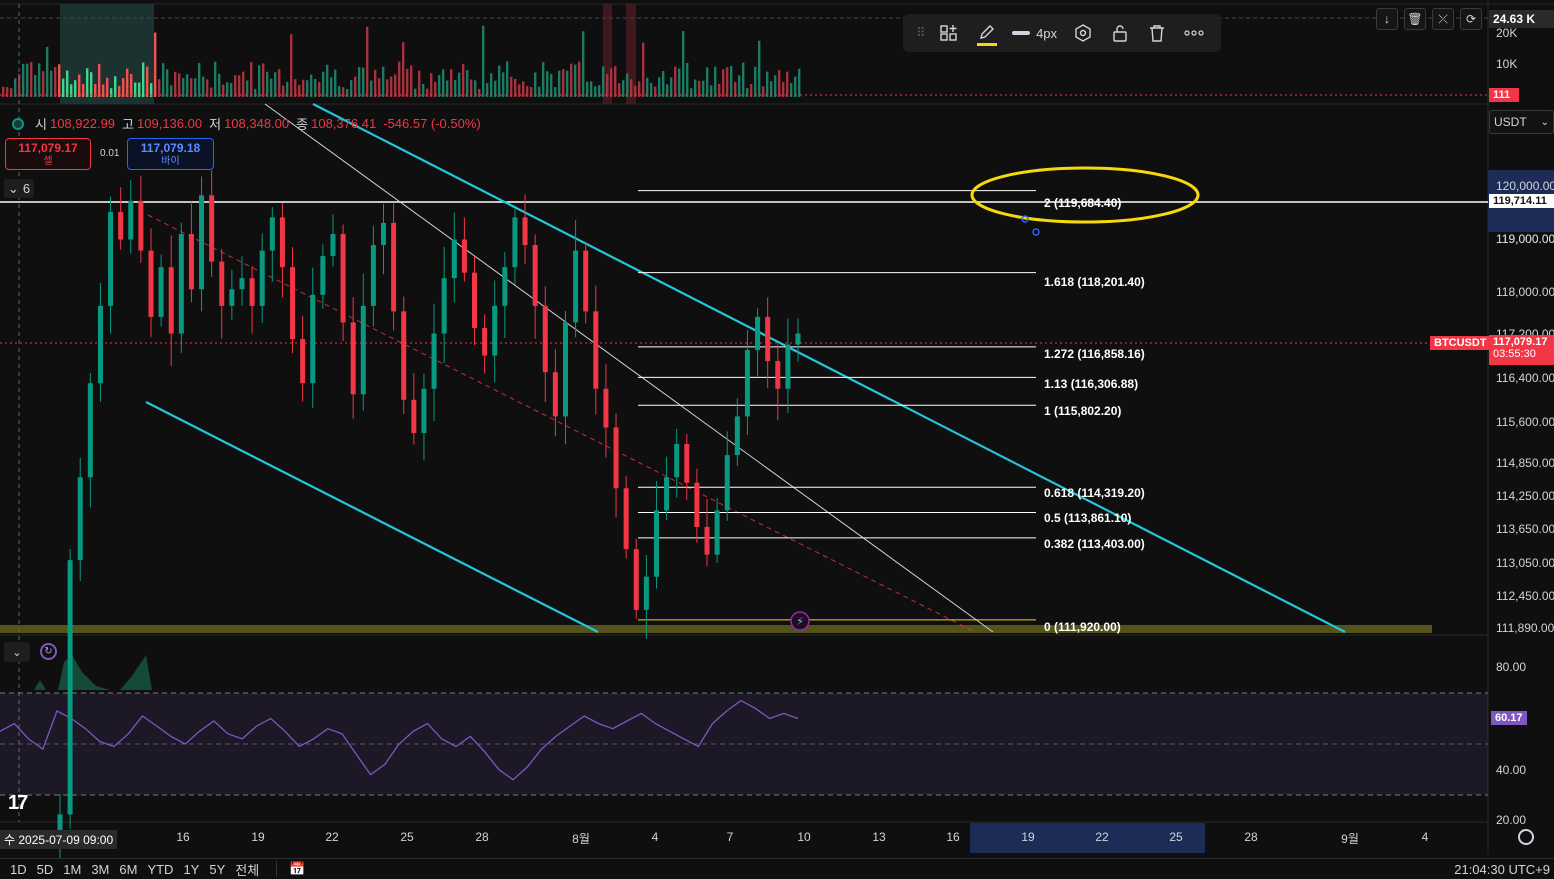 The image size is (1554, 879). I want to click on range-3m: 3M, so click(100, 869).